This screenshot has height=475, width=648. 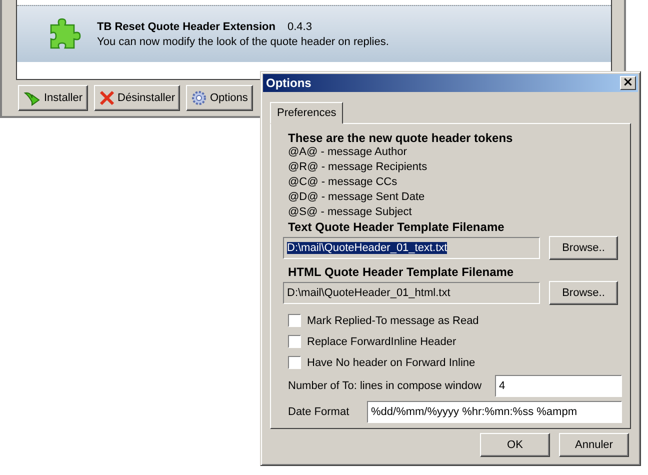 What do you see at coordinates (32, 98) in the screenshot?
I see `arrow-icon` at bounding box center [32, 98].